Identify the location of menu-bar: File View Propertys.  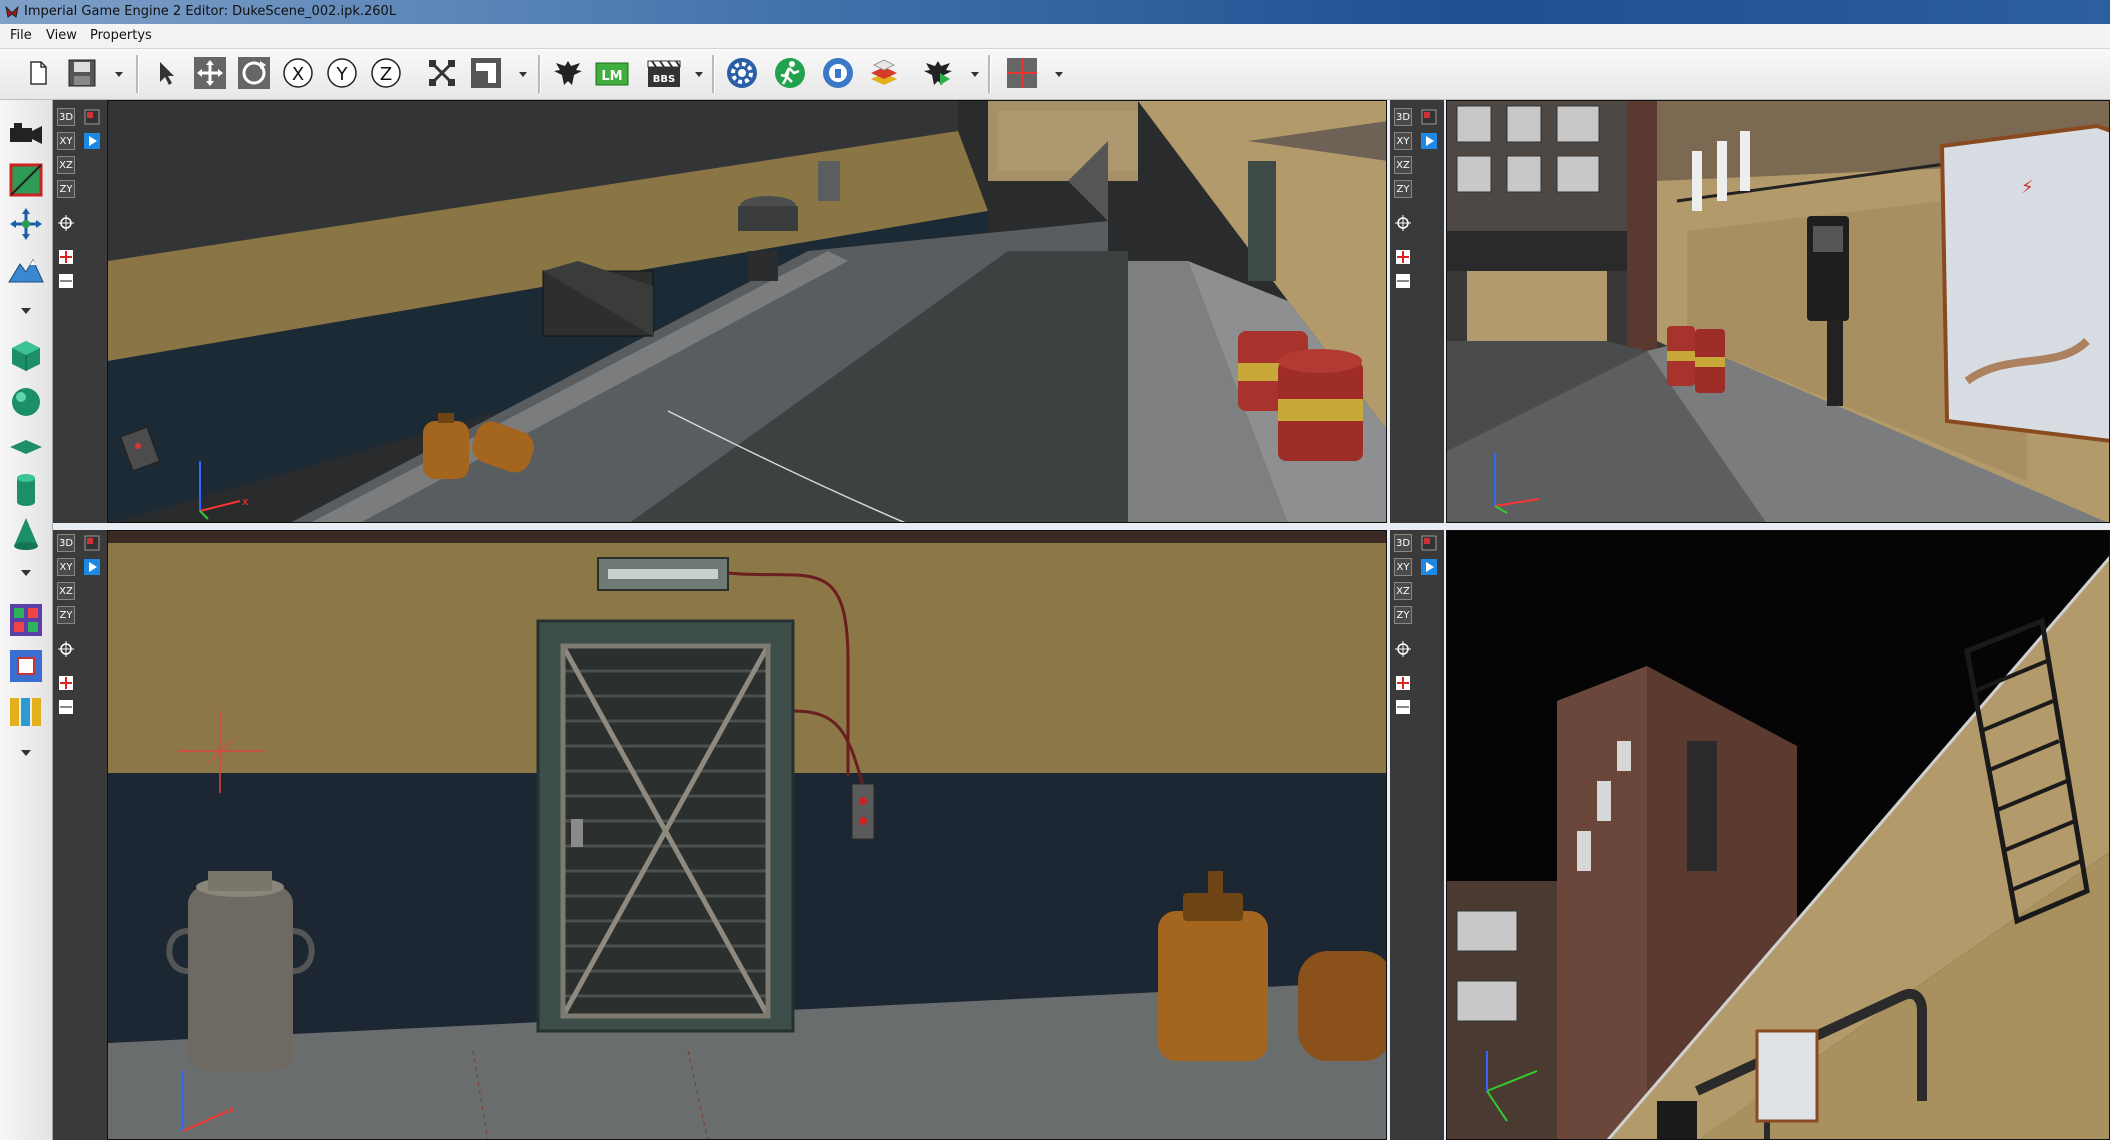
(1055, 36).